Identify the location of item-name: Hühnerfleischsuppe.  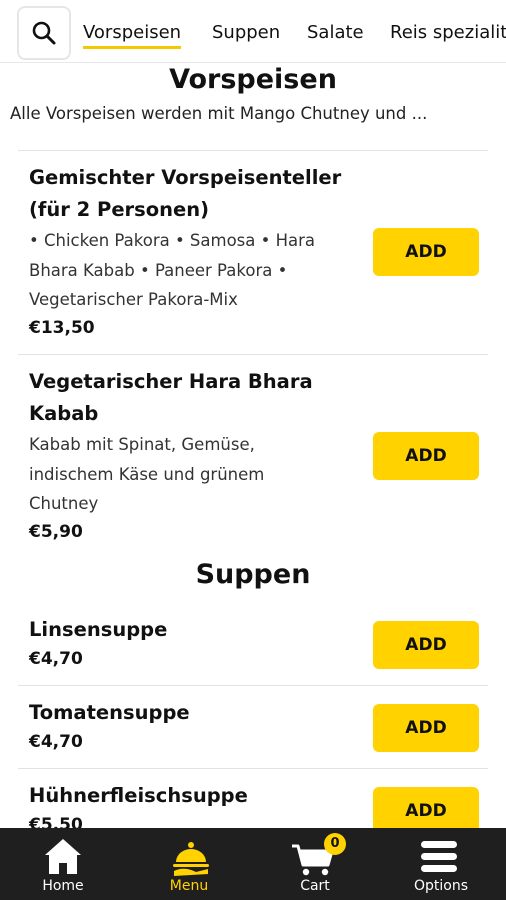
(138, 795).